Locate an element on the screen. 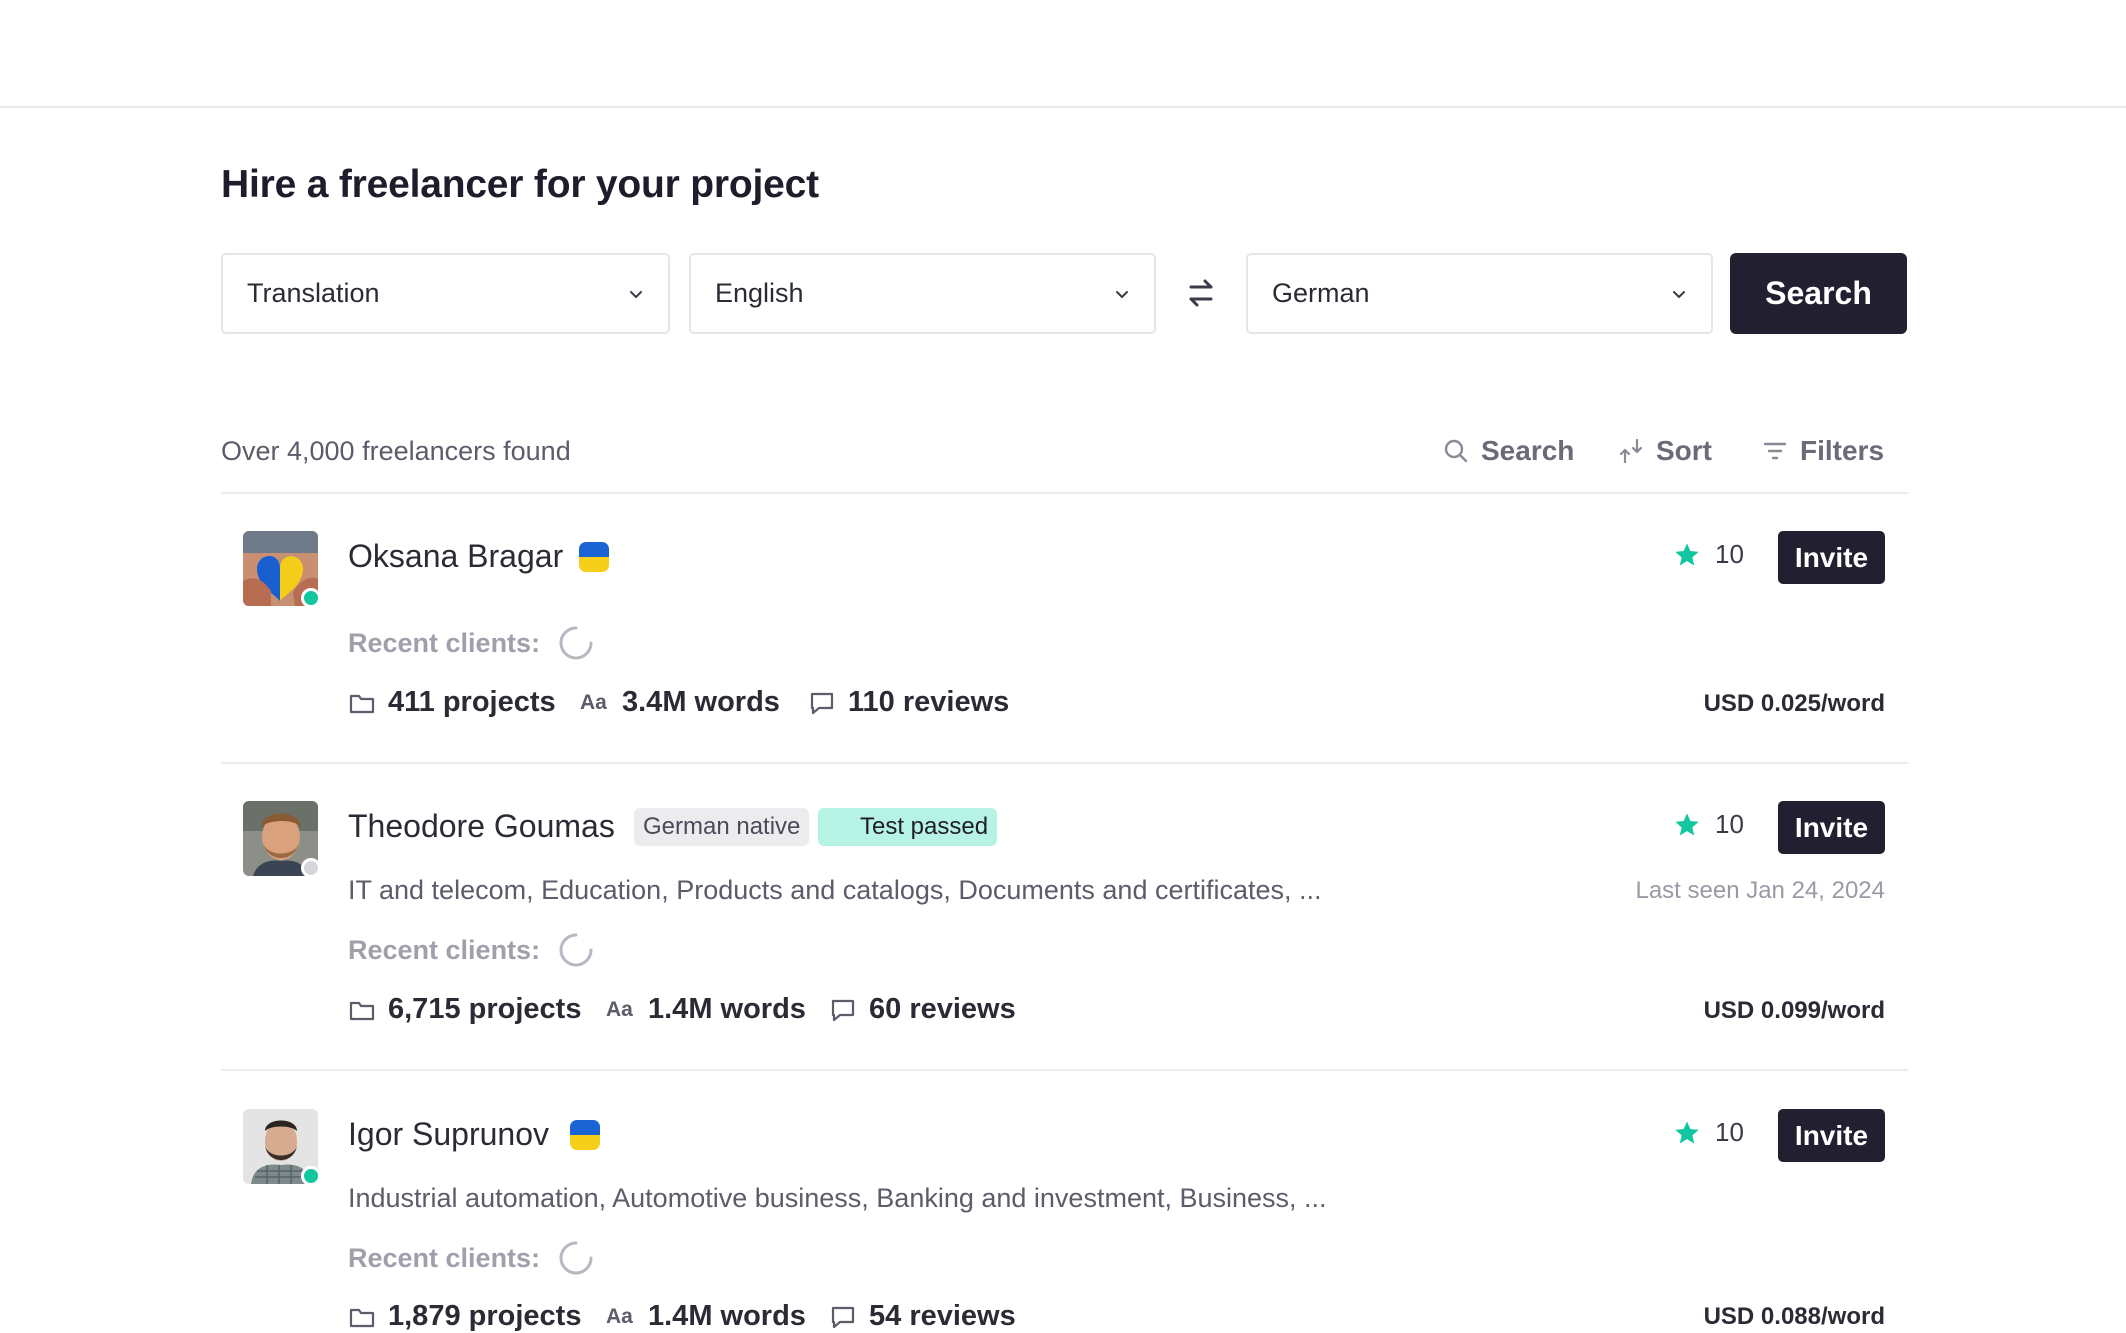 This screenshot has width=2126, height=1333. search-button: Search is located at coordinates (1818, 293).